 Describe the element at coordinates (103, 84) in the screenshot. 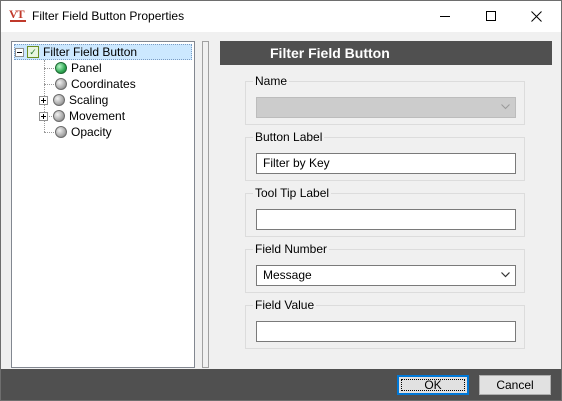

I see `tree-item-label: Coordinates` at that location.